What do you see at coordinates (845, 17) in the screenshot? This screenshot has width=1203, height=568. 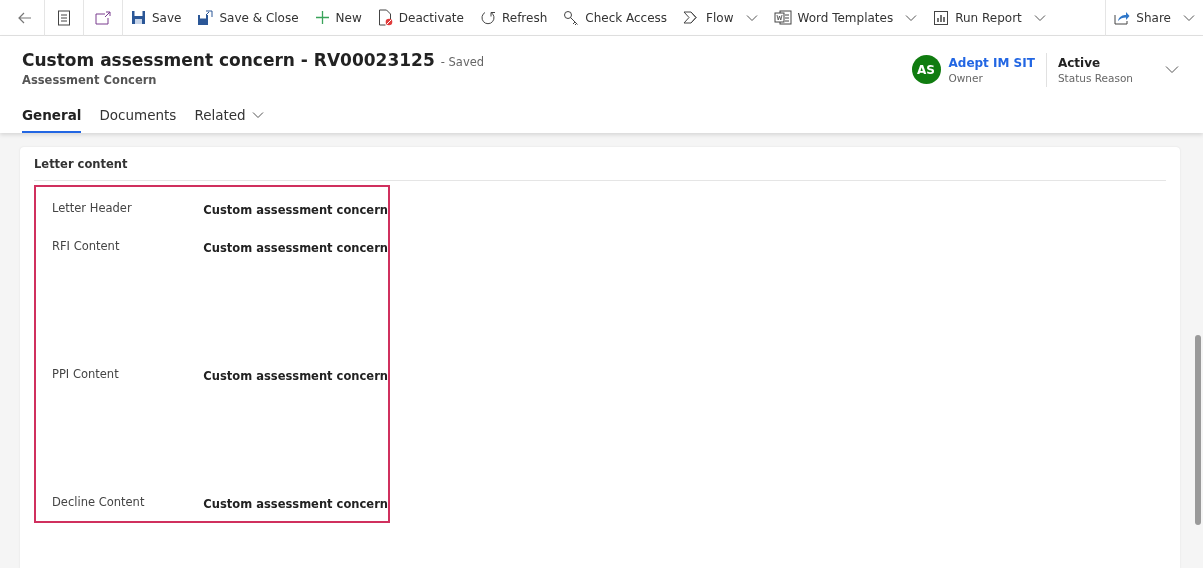 I see `toolbar-button: Word Templates` at bounding box center [845, 17].